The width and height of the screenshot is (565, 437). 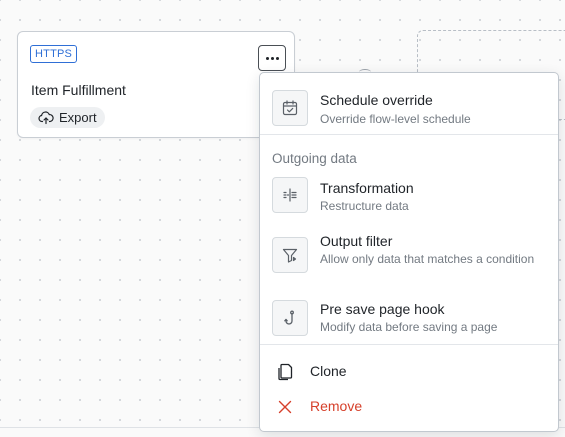 What do you see at coordinates (290, 255) in the screenshot?
I see `filter-icon` at bounding box center [290, 255].